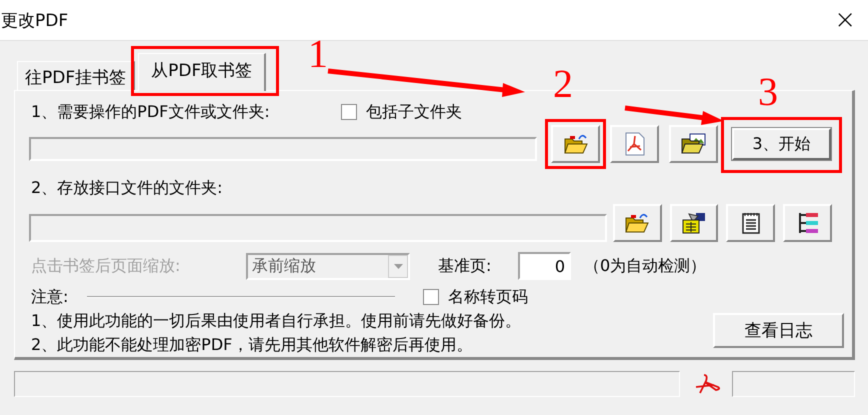 The width and height of the screenshot is (868, 415). Describe the element at coordinates (252, 345) in the screenshot. I see `note-text: 2、此功能不能处理加密PDF，请先用其他软件解密后再使用。` at that location.